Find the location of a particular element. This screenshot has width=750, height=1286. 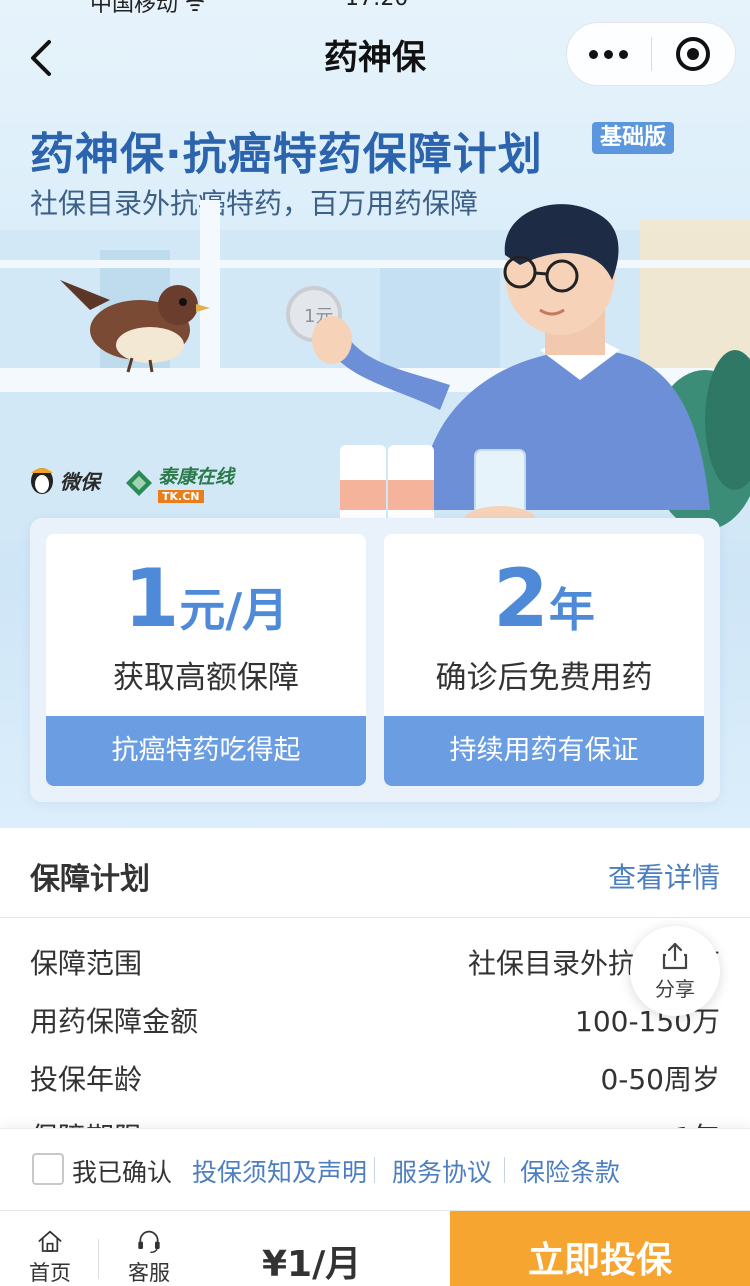

plan-row-key: 保障范围 is located at coordinates (86, 963).